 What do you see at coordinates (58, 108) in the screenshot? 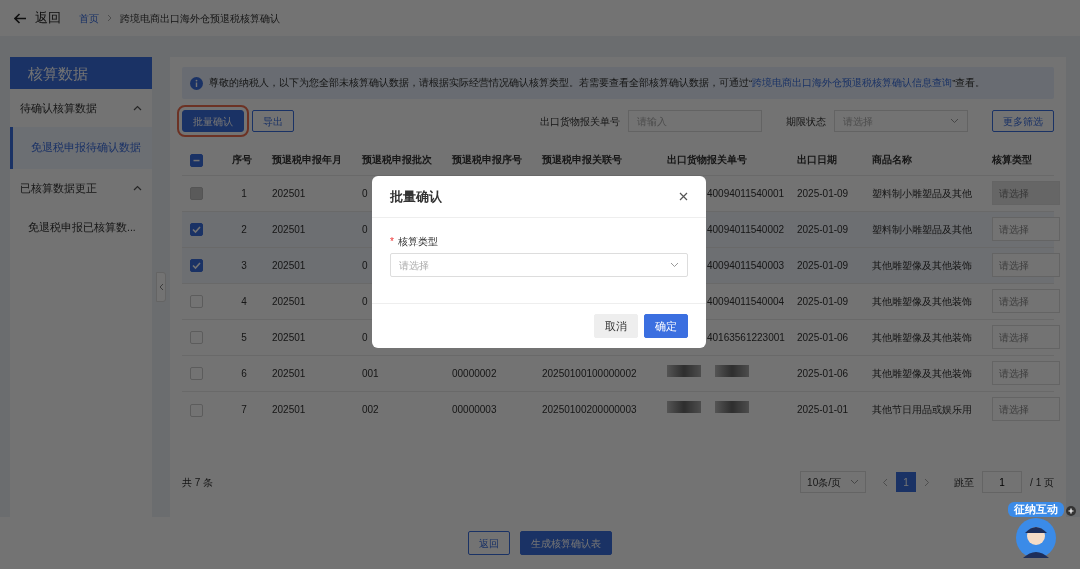
I see `sidebar-group-label: 待确认核算数据` at bounding box center [58, 108].